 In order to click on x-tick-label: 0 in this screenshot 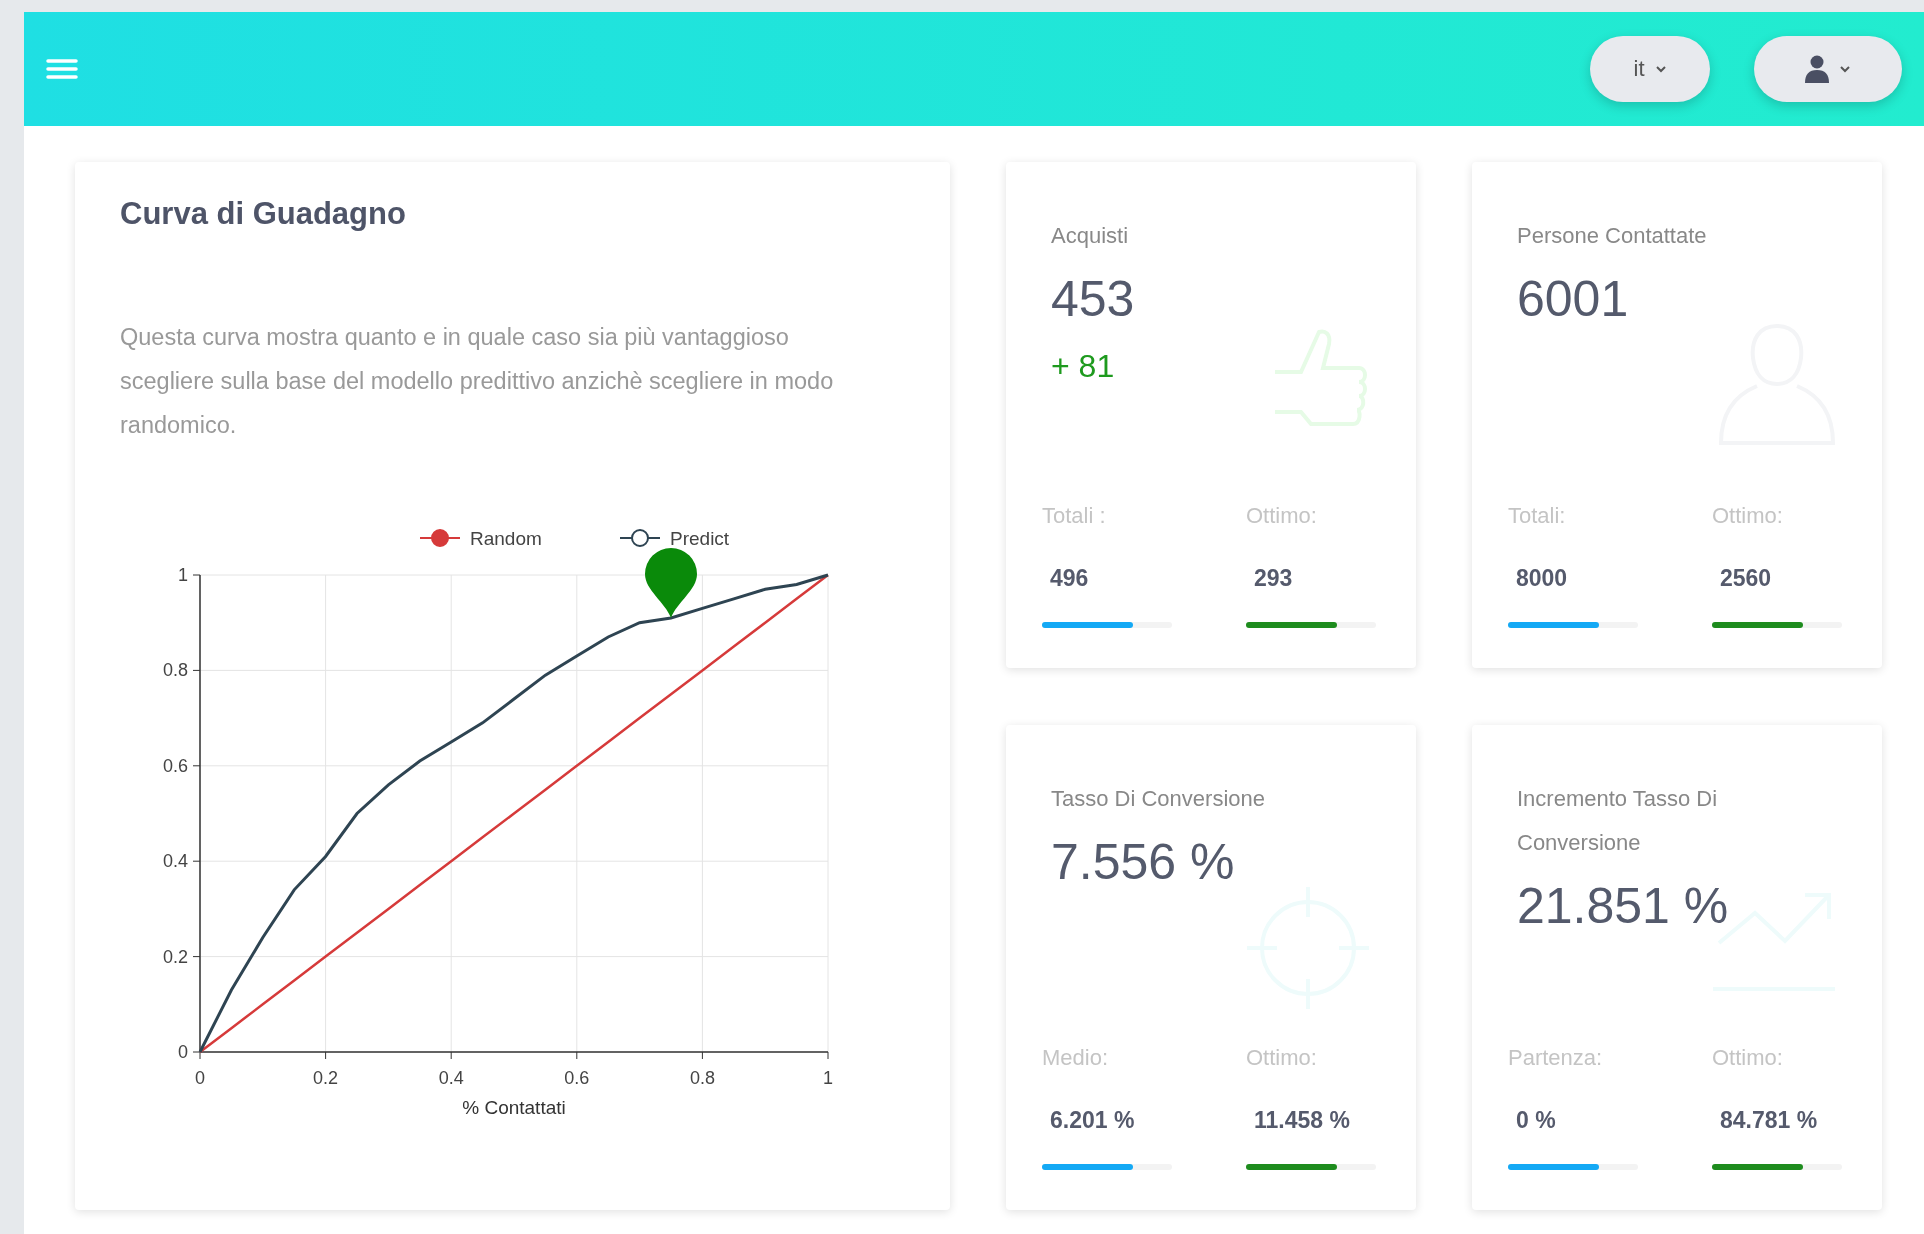, I will do `click(200, 1078)`.